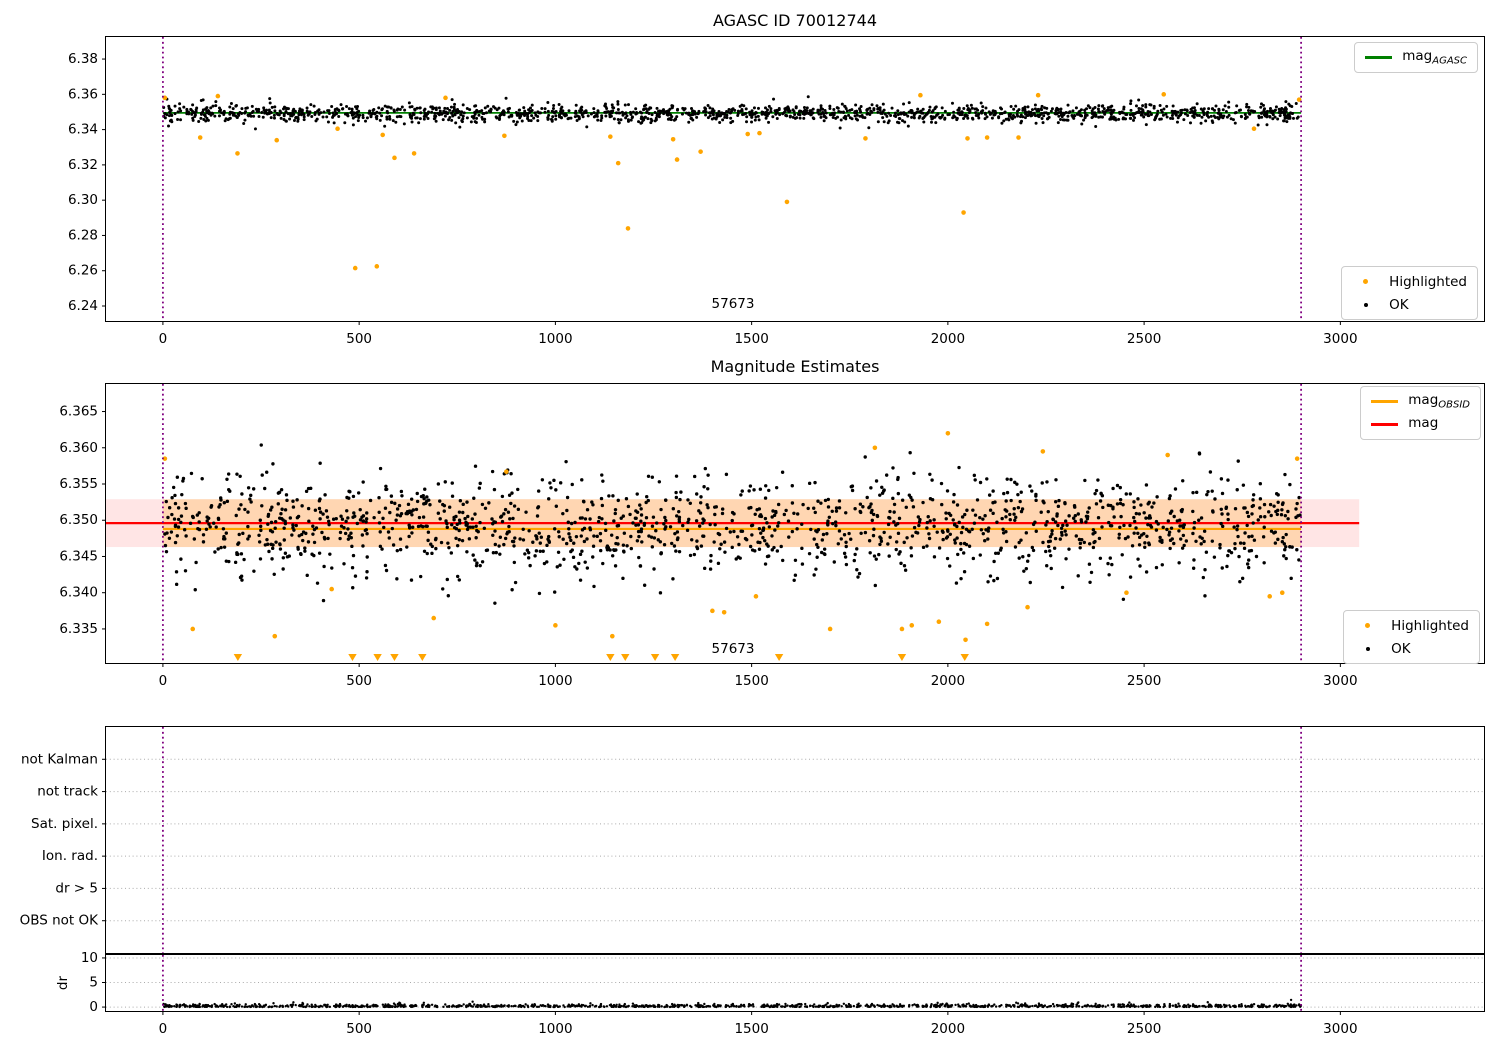  Describe the element at coordinates (78, 412) in the screenshot. I see `y-tick-label: 6.365` at that location.